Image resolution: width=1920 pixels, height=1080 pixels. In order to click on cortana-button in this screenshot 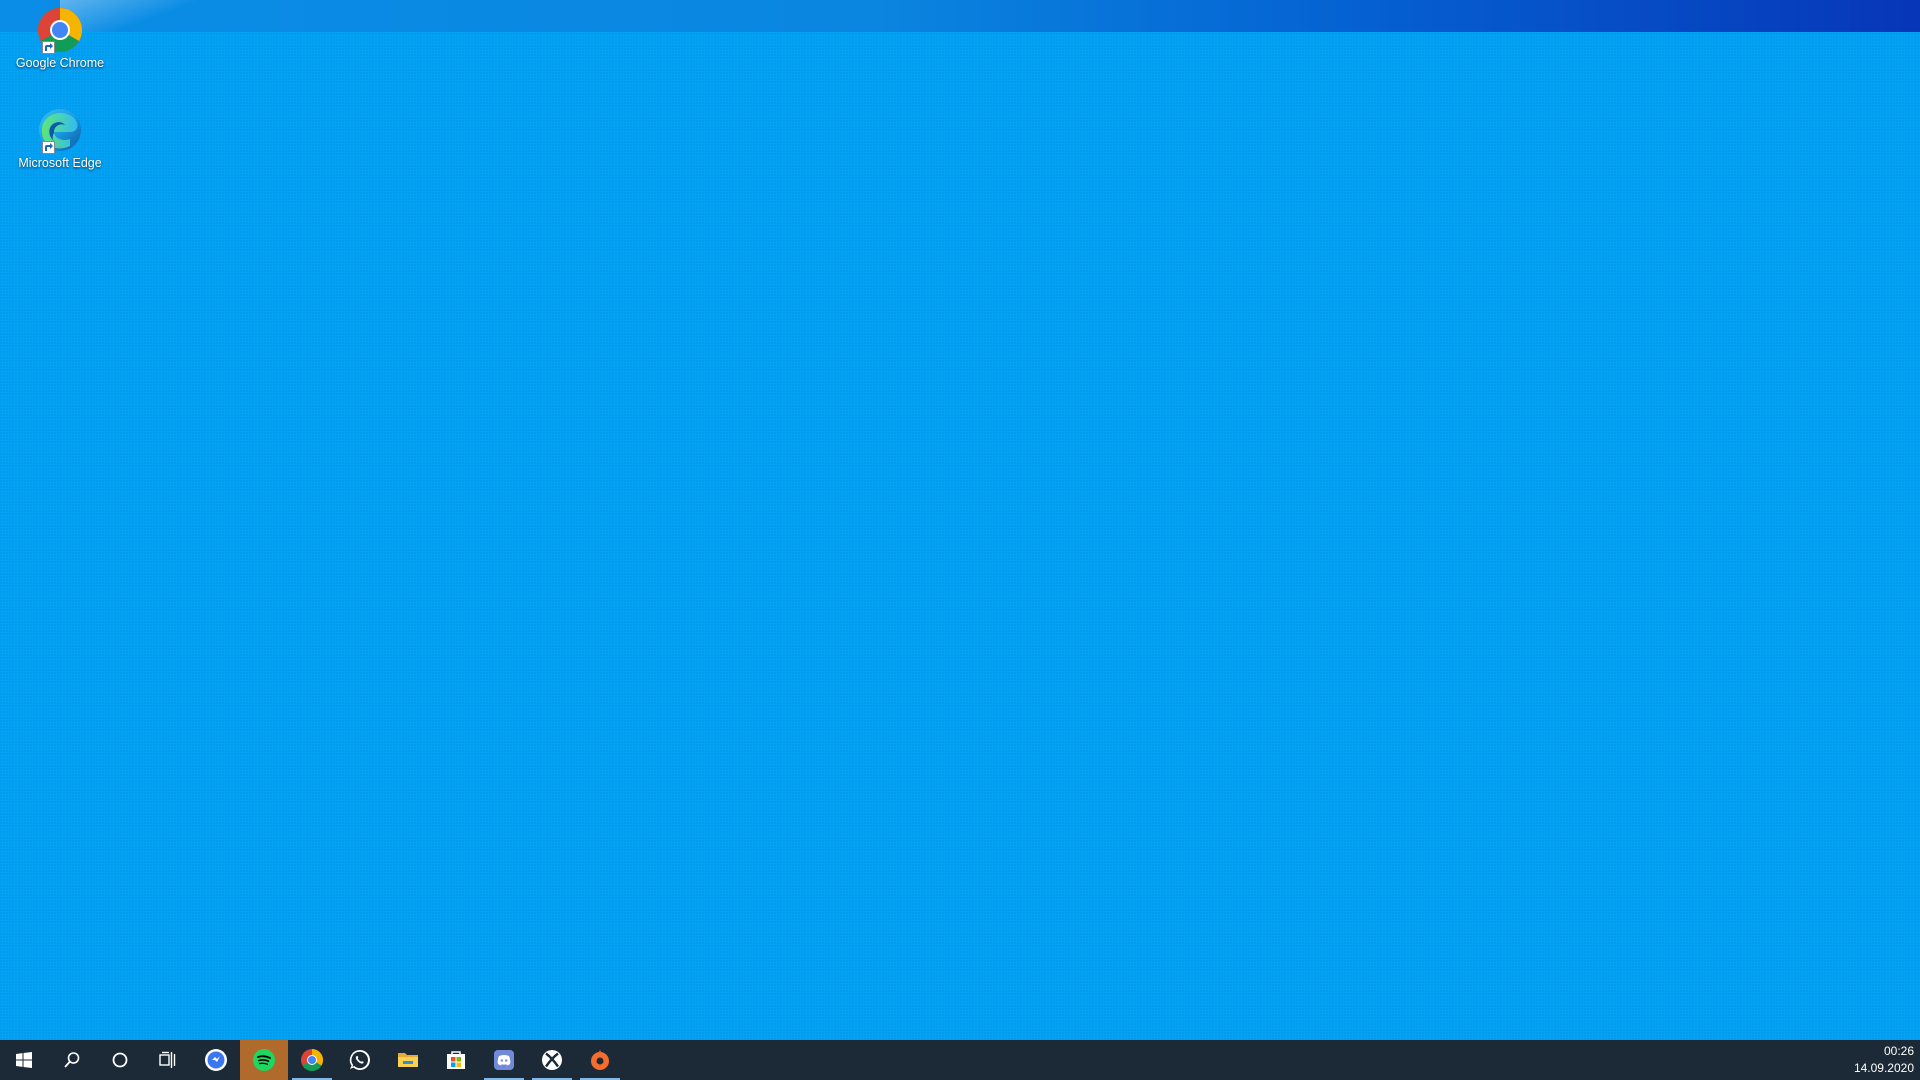, I will do `click(120, 1060)`.